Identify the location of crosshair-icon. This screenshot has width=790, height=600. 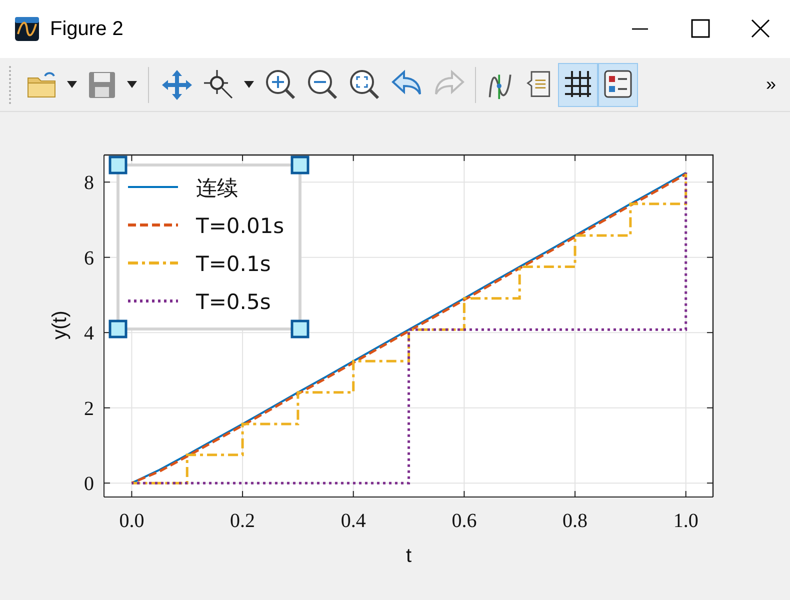
(218, 85).